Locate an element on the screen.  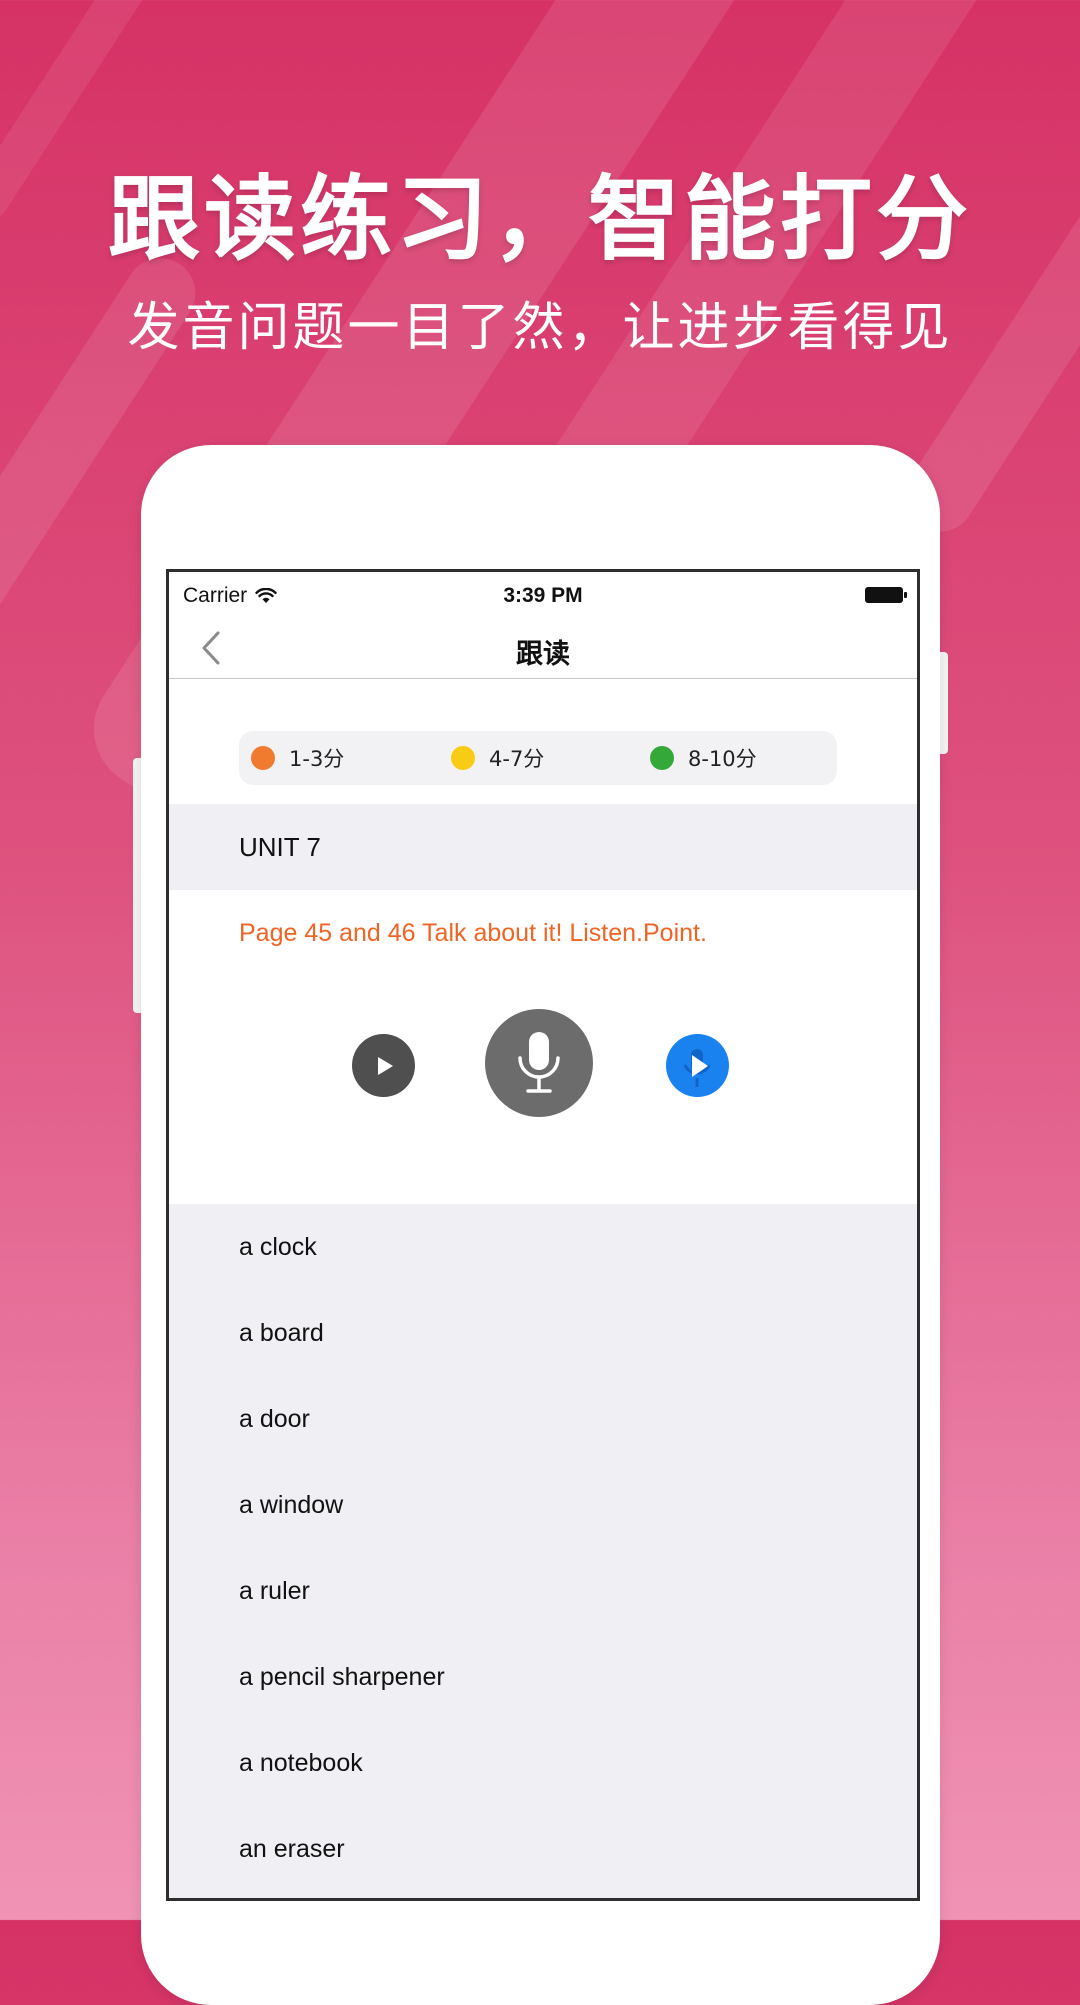
legend-dot-low is located at coordinates (263, 758).